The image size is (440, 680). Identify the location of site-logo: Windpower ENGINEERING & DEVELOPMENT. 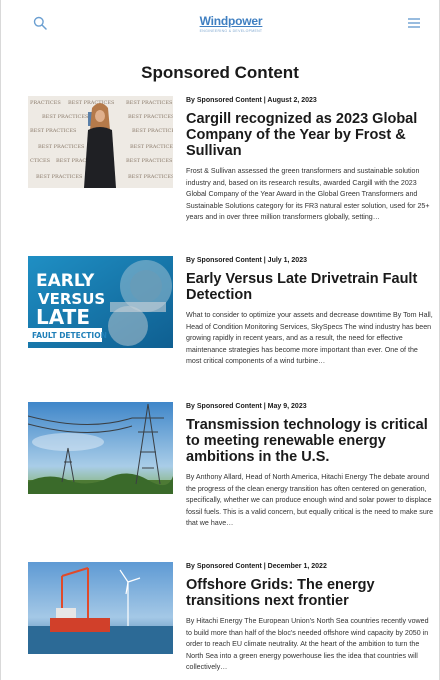
(231, 23).